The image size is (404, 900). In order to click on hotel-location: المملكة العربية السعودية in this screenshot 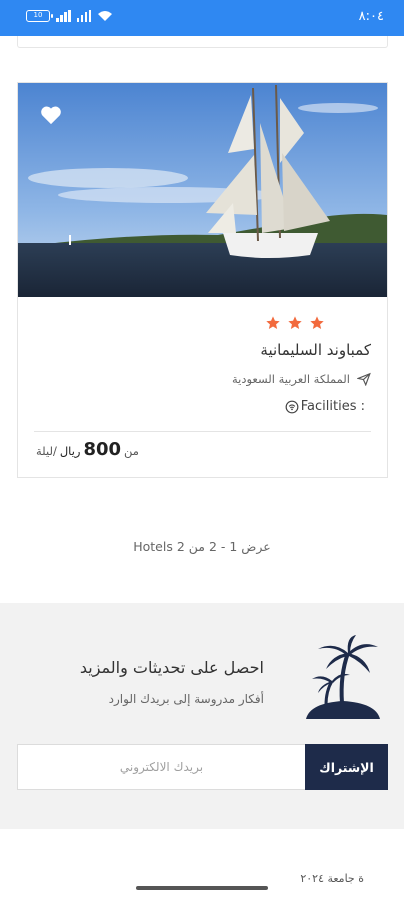, I will do `click(301, 379)`.